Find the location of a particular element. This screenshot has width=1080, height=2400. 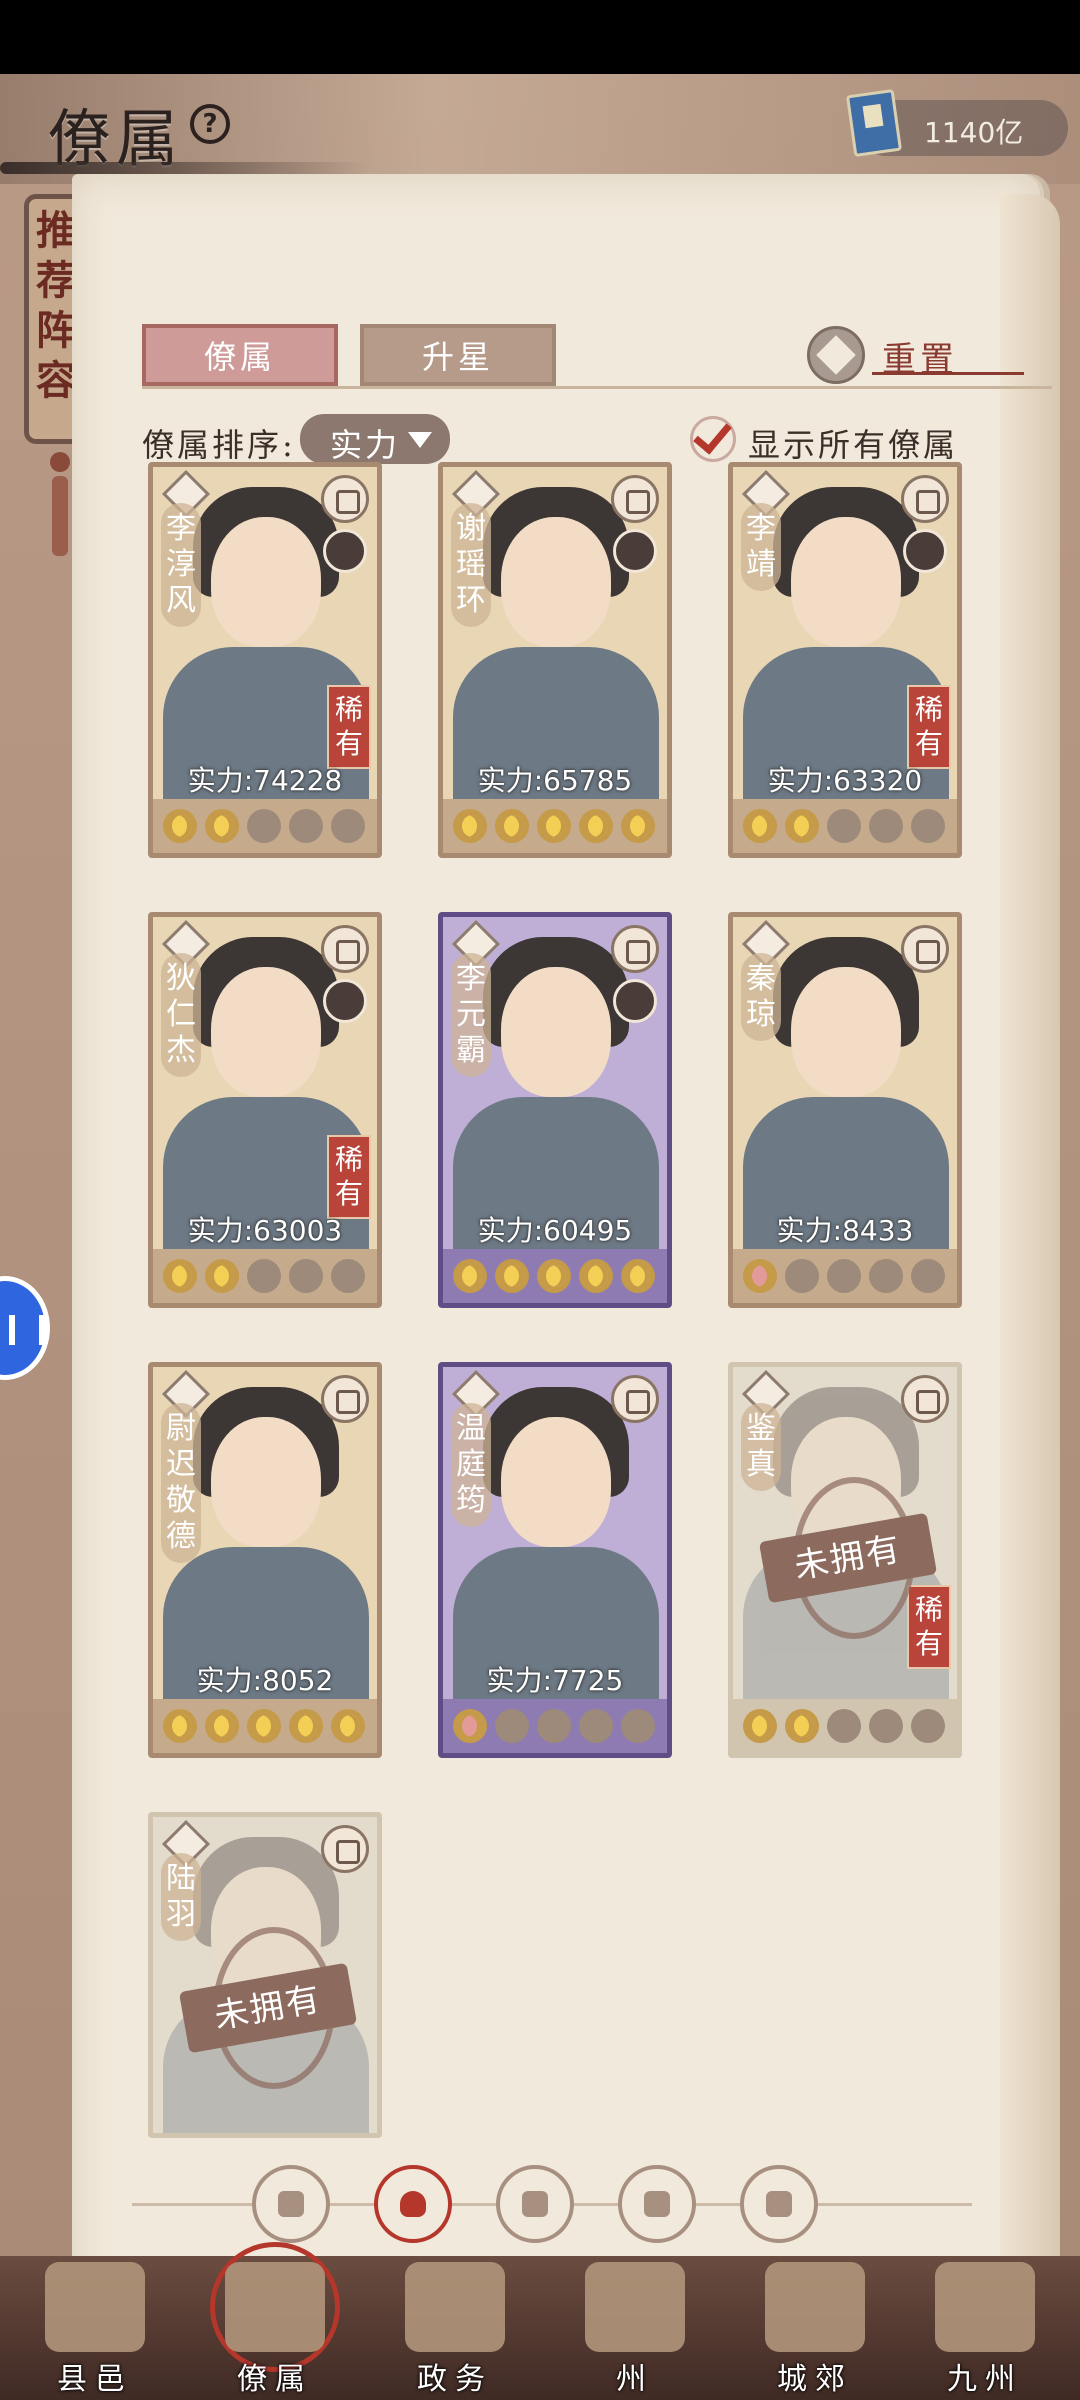

nav-county-label: 县邑 is located at coordinates (95, 2379).